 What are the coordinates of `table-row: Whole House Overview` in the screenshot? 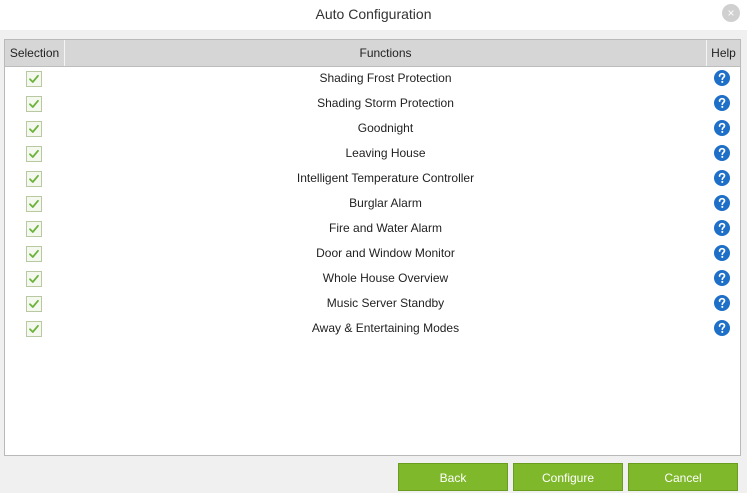 It's located at (372, 279).